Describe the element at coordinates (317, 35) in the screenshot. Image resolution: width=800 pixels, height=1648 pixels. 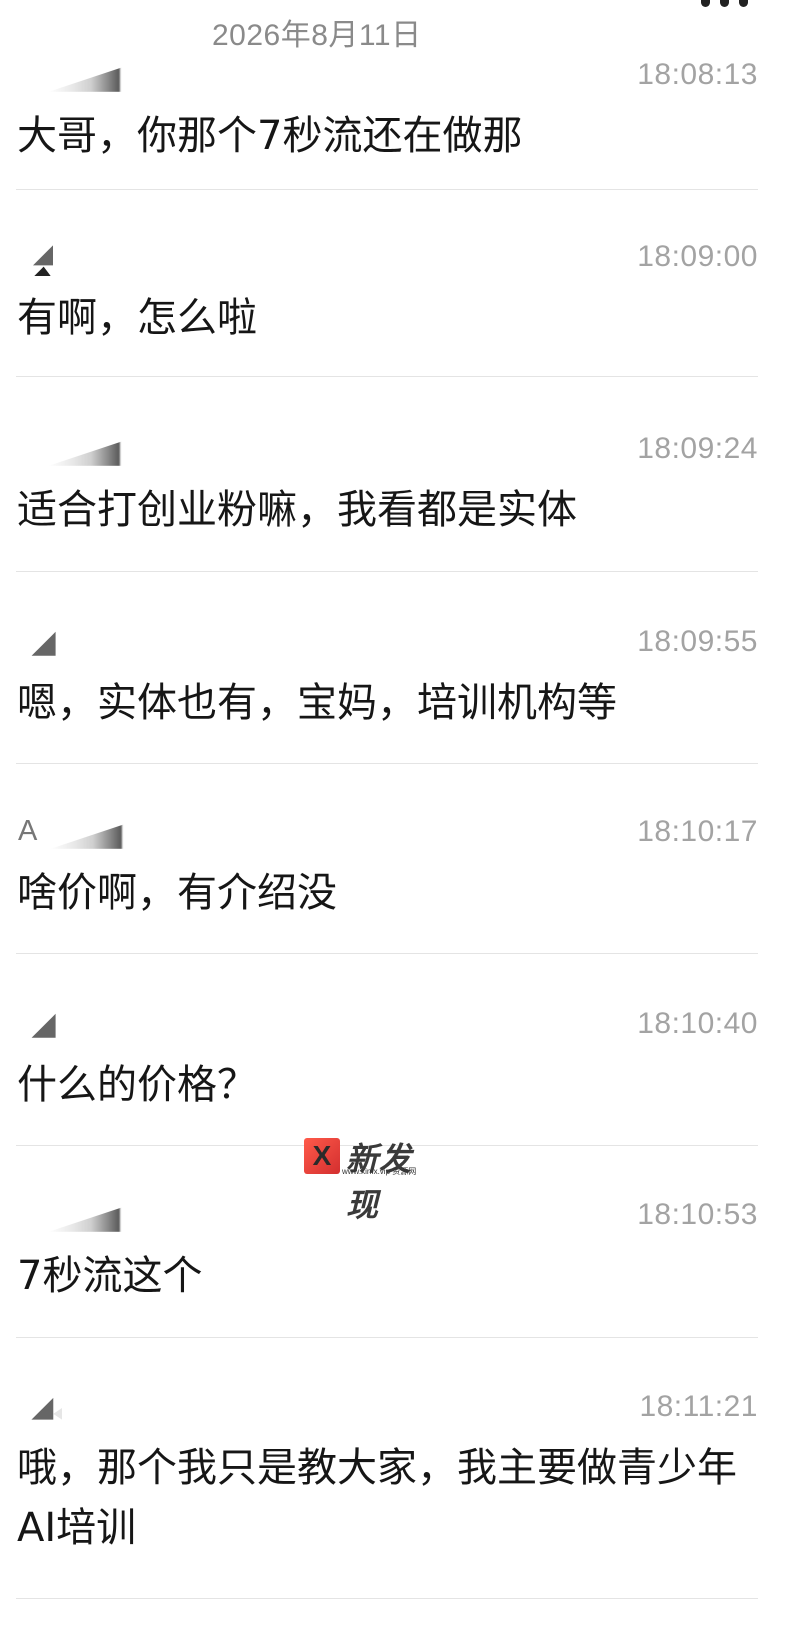
I see `date-header: 2026年8月11日` at that location.